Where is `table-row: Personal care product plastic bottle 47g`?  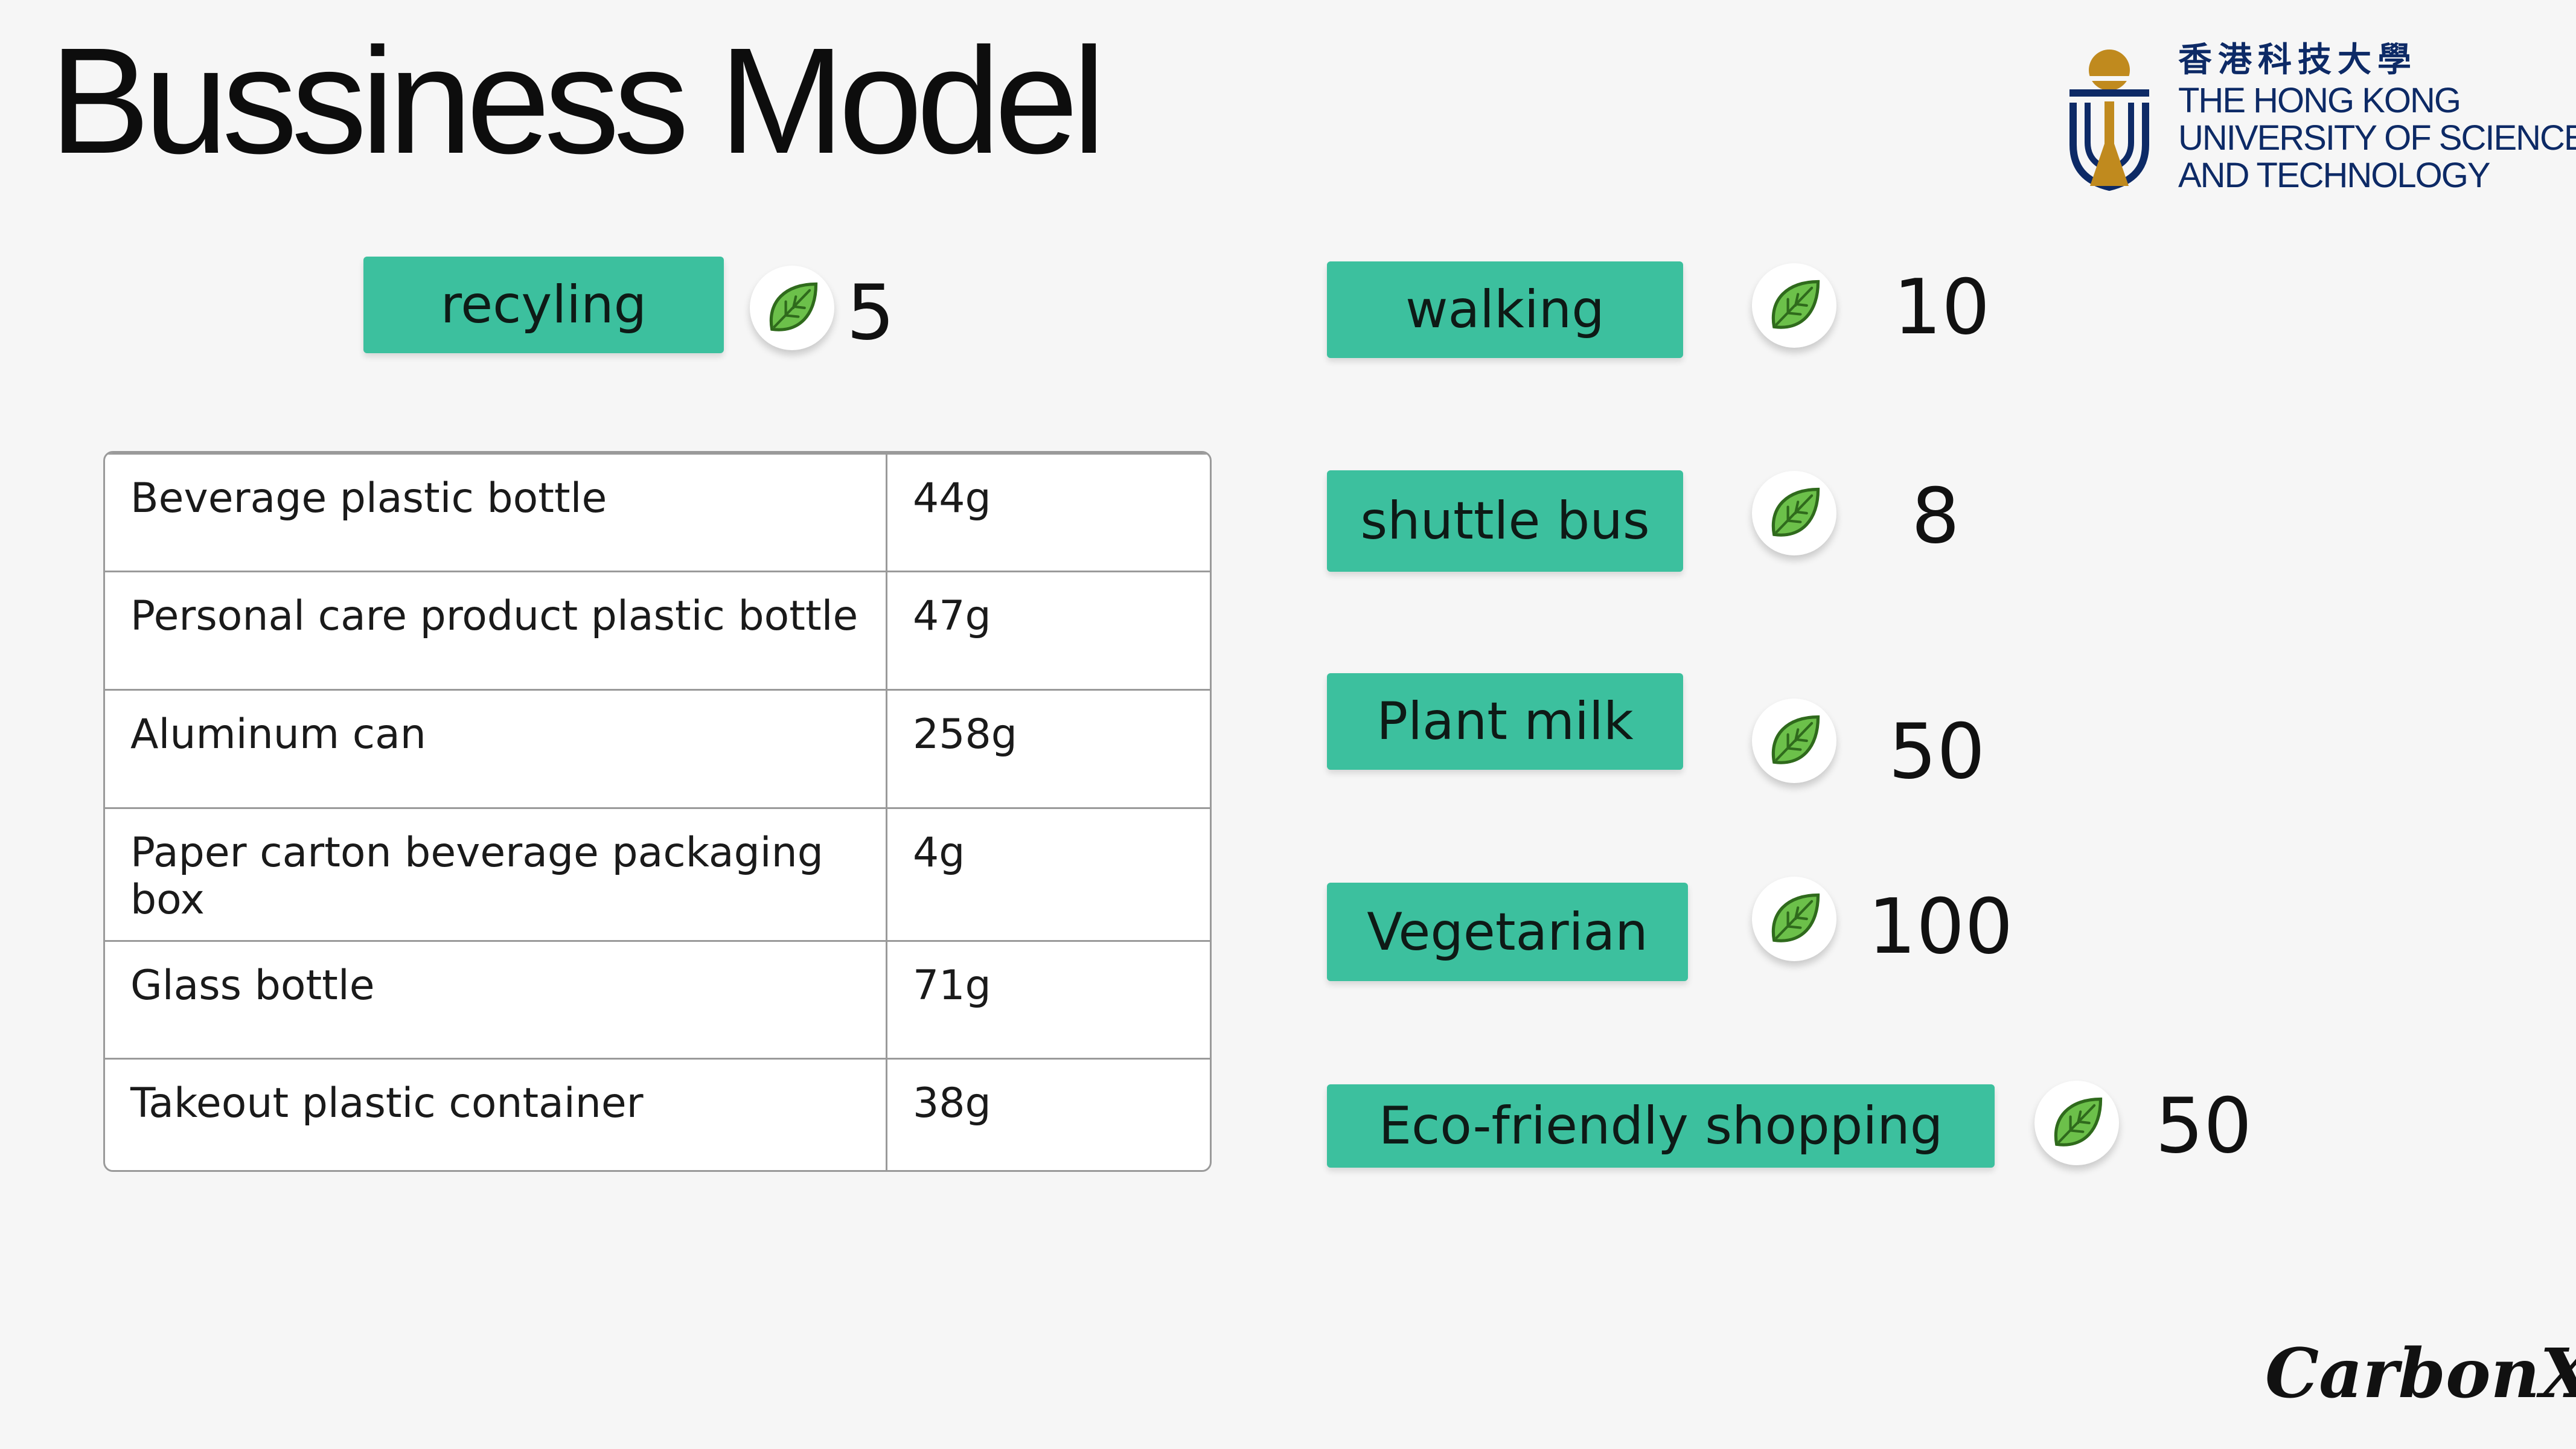
table-row: Personal care product plastic bottle 47g is located at coordinates (657, 630).